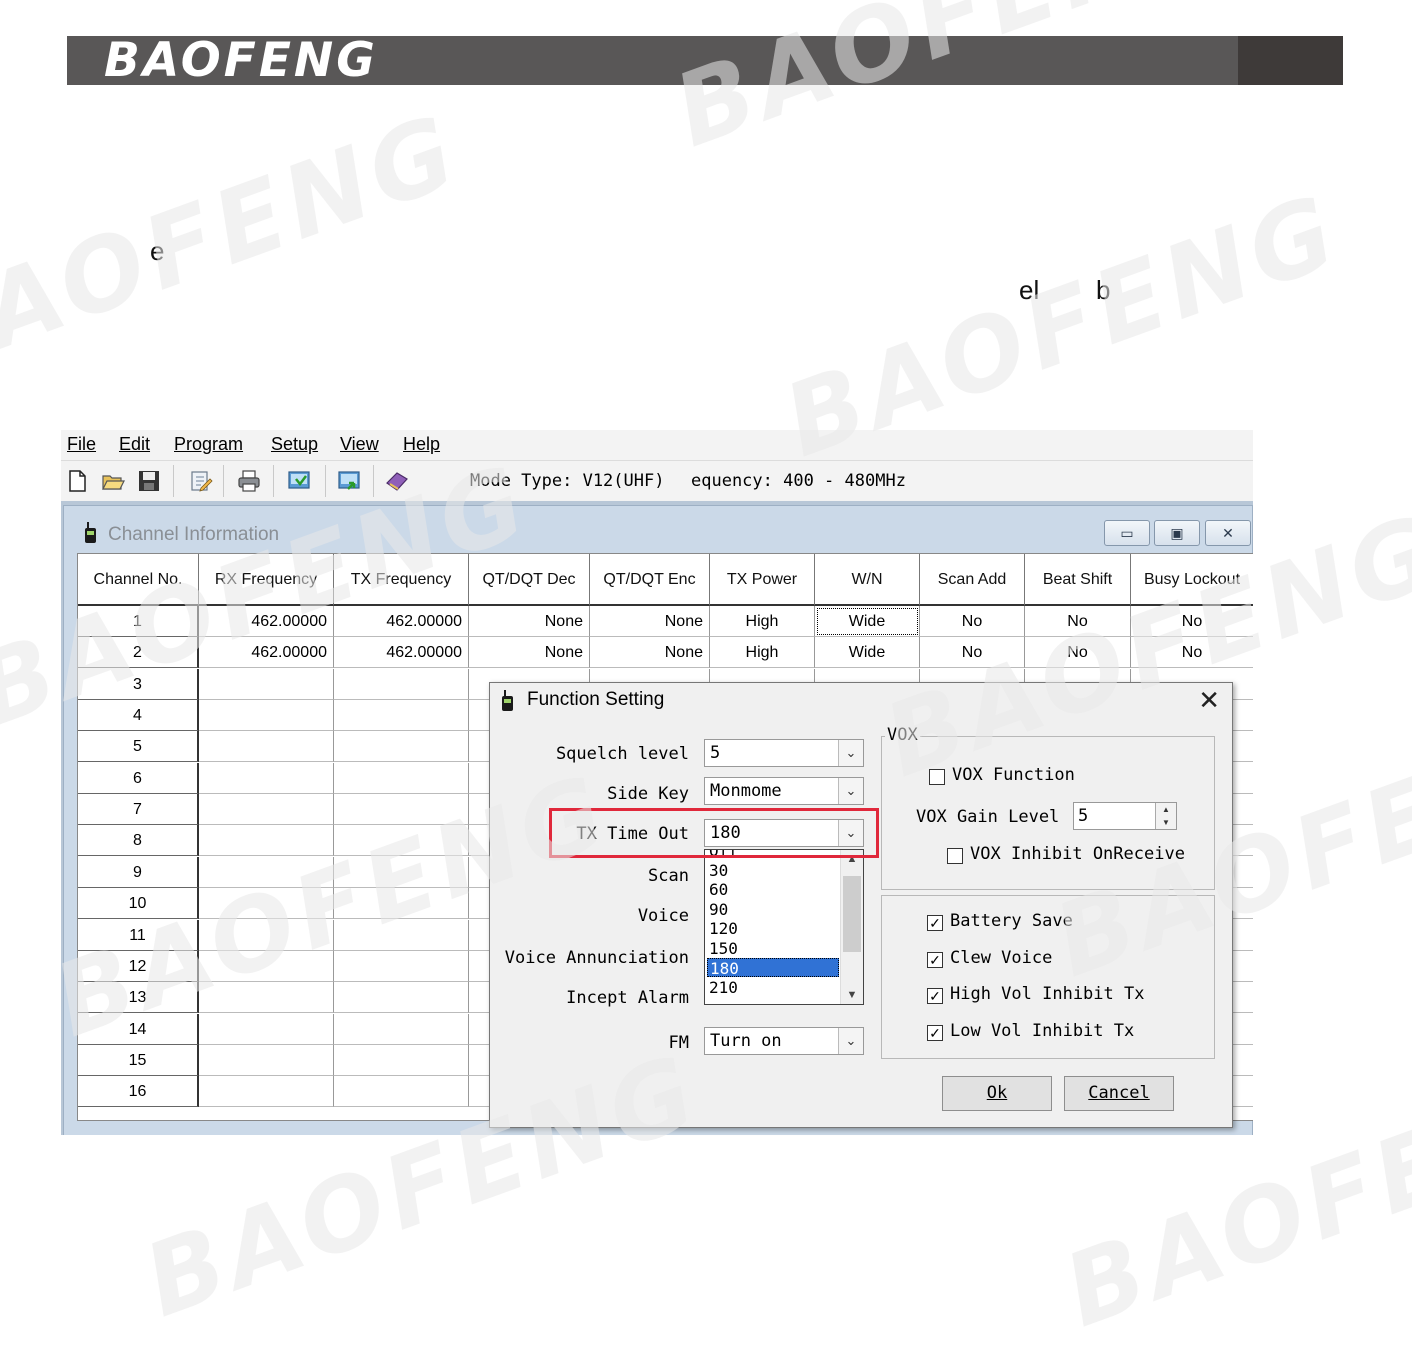 Image resolution: width=1412 pixels, height=1350 pixels. What do you see at coordinates (773, 987) in the screenshot?
I see `dropdown-option: 210` at bounding box center [773, 987].